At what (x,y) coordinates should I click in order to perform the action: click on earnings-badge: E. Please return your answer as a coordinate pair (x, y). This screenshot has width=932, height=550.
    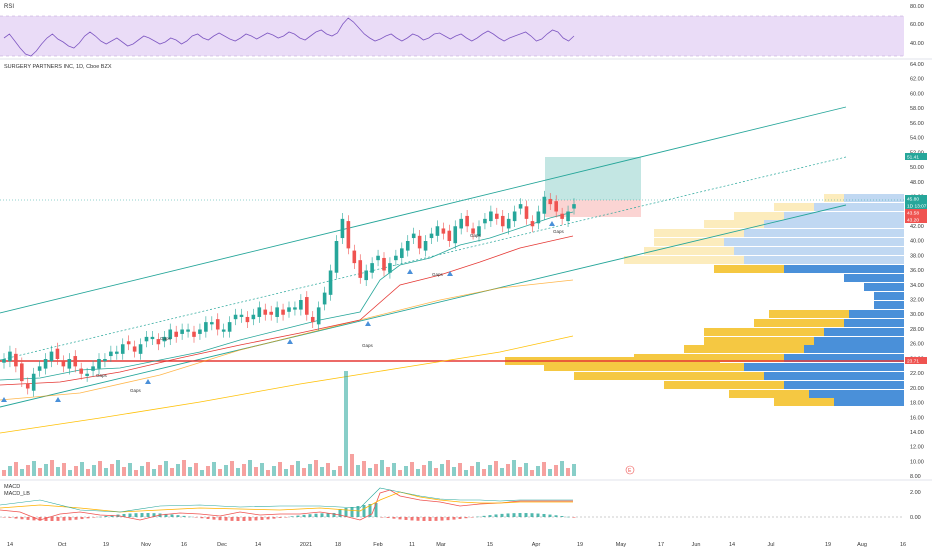
    Looking at the image, I should click on (630, 471).